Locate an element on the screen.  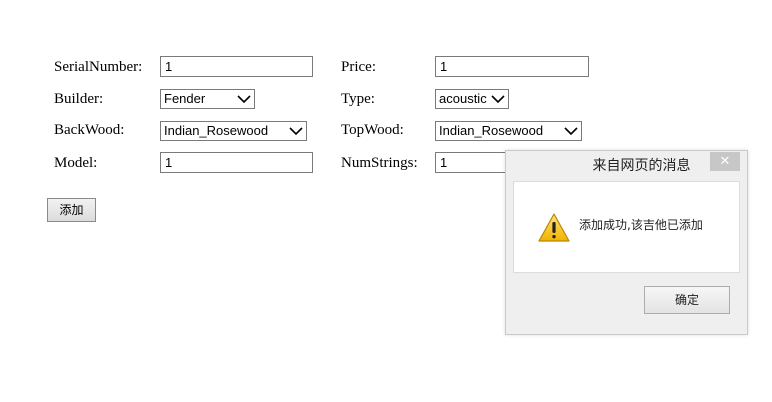
warning-icon is located at coordinates (554, 227).